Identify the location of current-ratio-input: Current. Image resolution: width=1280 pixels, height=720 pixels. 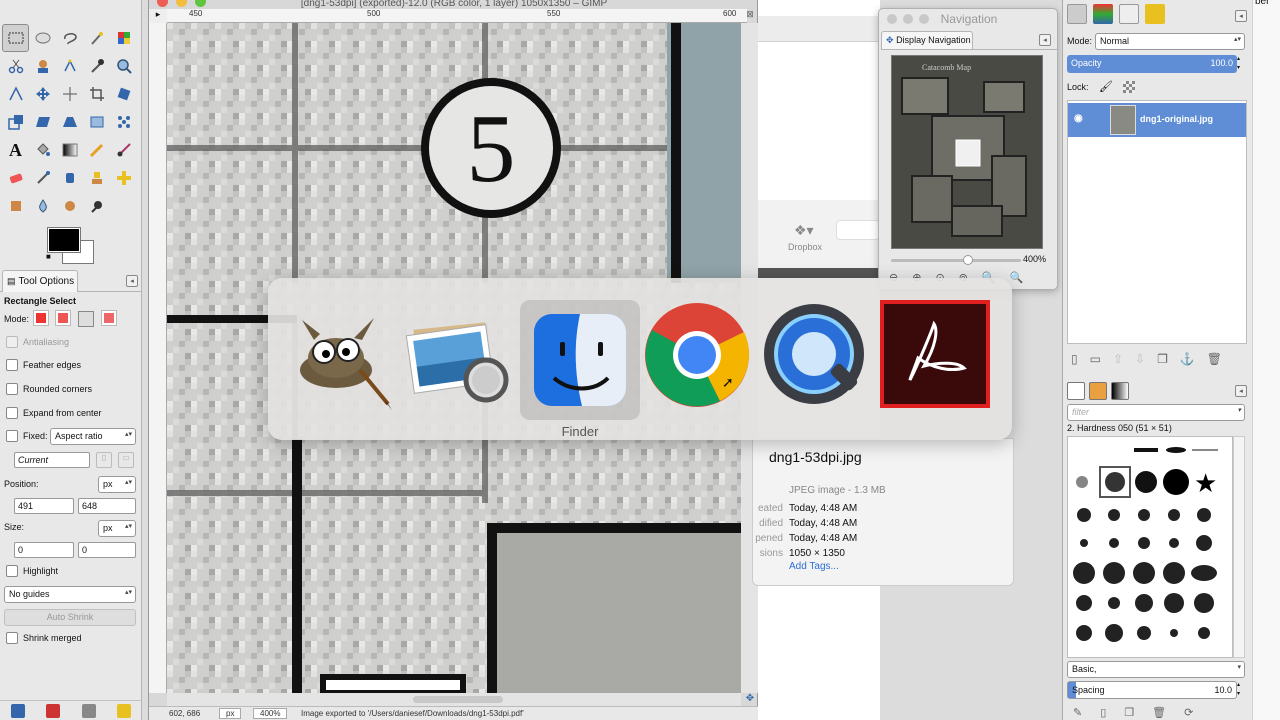
(52, 460).